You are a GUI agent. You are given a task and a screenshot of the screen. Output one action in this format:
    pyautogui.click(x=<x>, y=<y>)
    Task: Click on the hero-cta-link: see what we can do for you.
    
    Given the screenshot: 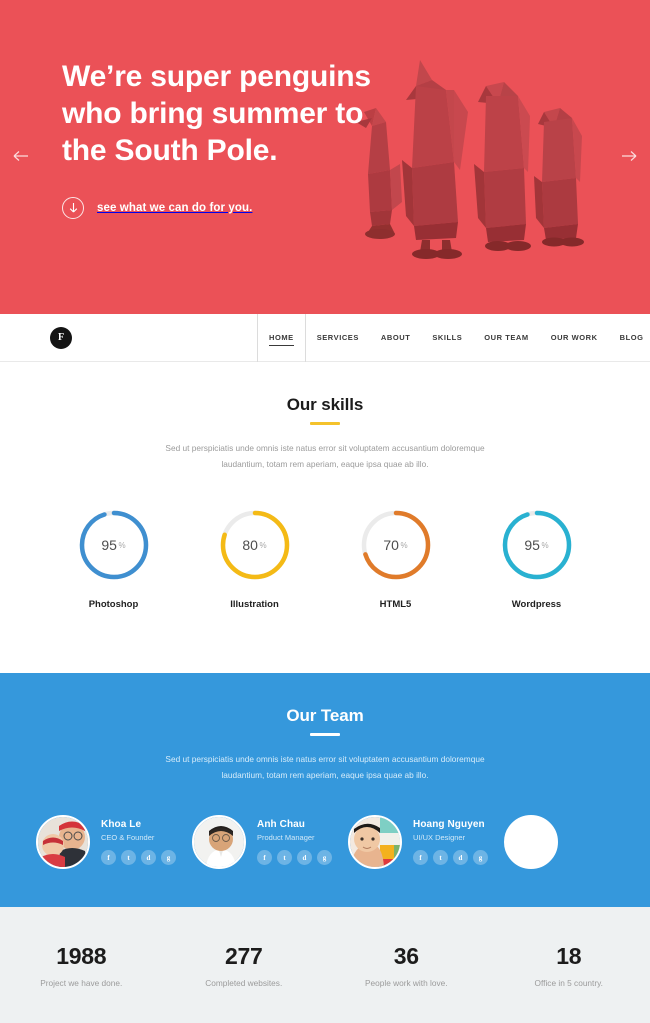 What is the action you would take?
    pyautogui.click(x=227, y=208)
    